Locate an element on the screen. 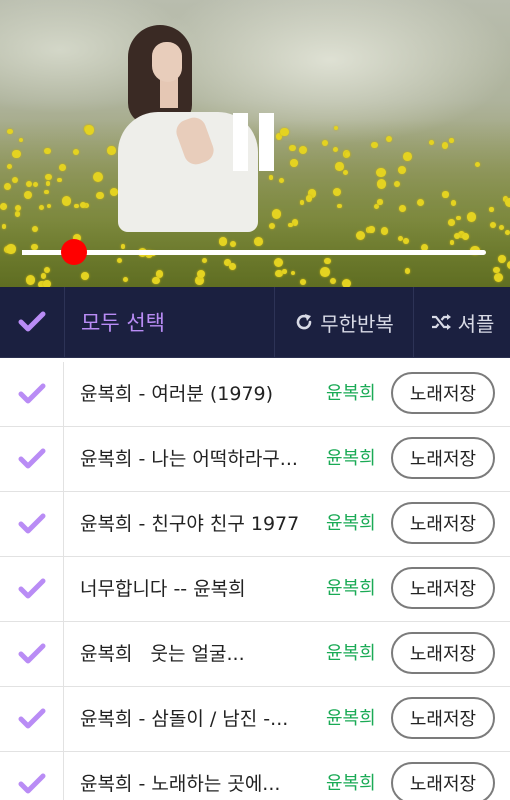 This screenshot has width=510, height=800. song-title: 윤복희 - 친구야 친구 1977 is located at coordinates (196, 524).